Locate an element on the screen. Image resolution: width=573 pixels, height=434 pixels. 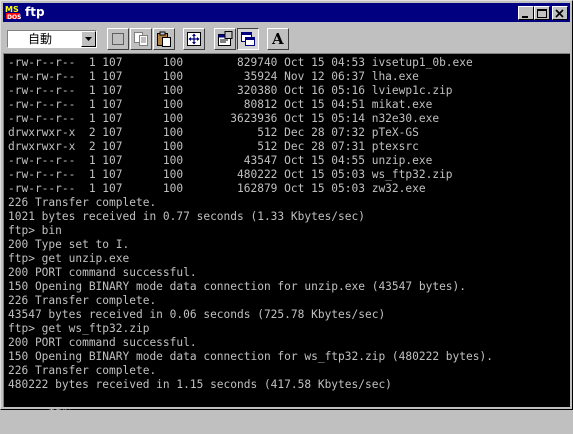
properties-button is located at coordinates (225, 39).